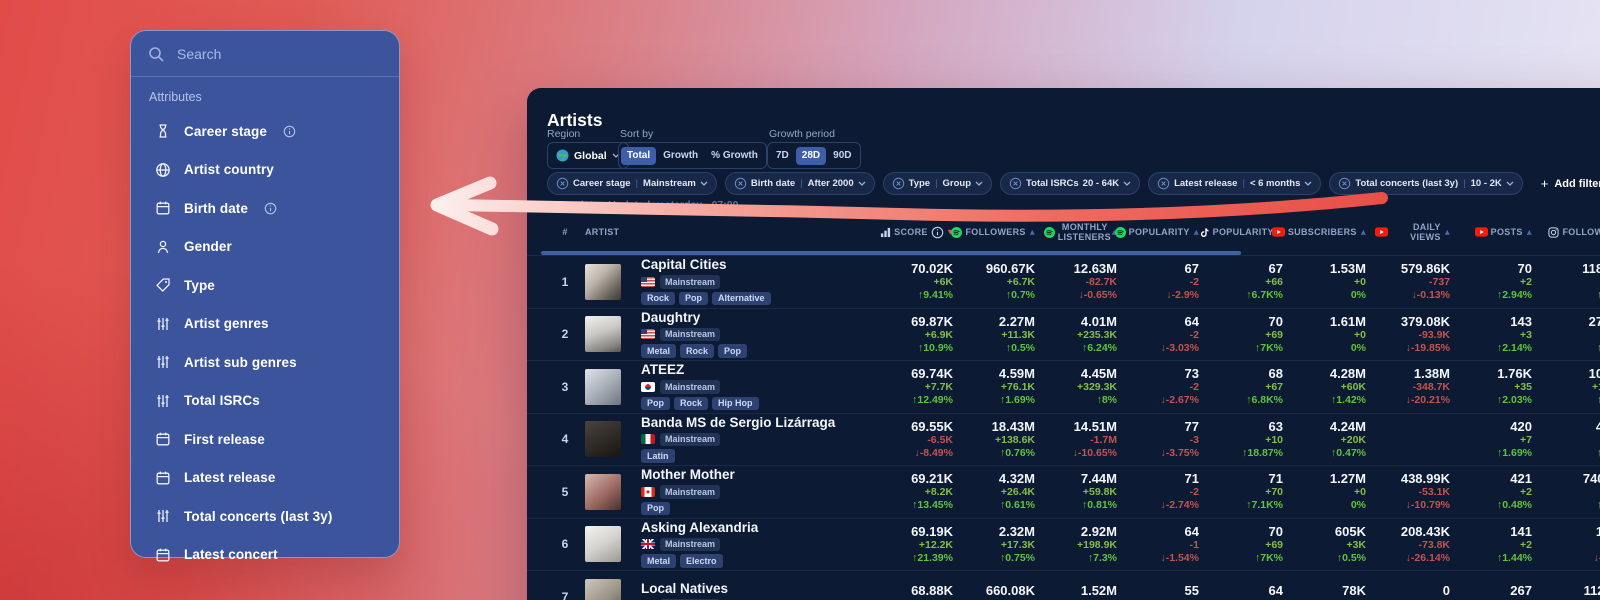 Image resolution: width=1600 pixels, height=600 pixels. What do you see at coordinates (755, 475) in the screenshot?
I see `artist-name: Mother Mother` at bounding box center [755, 475].